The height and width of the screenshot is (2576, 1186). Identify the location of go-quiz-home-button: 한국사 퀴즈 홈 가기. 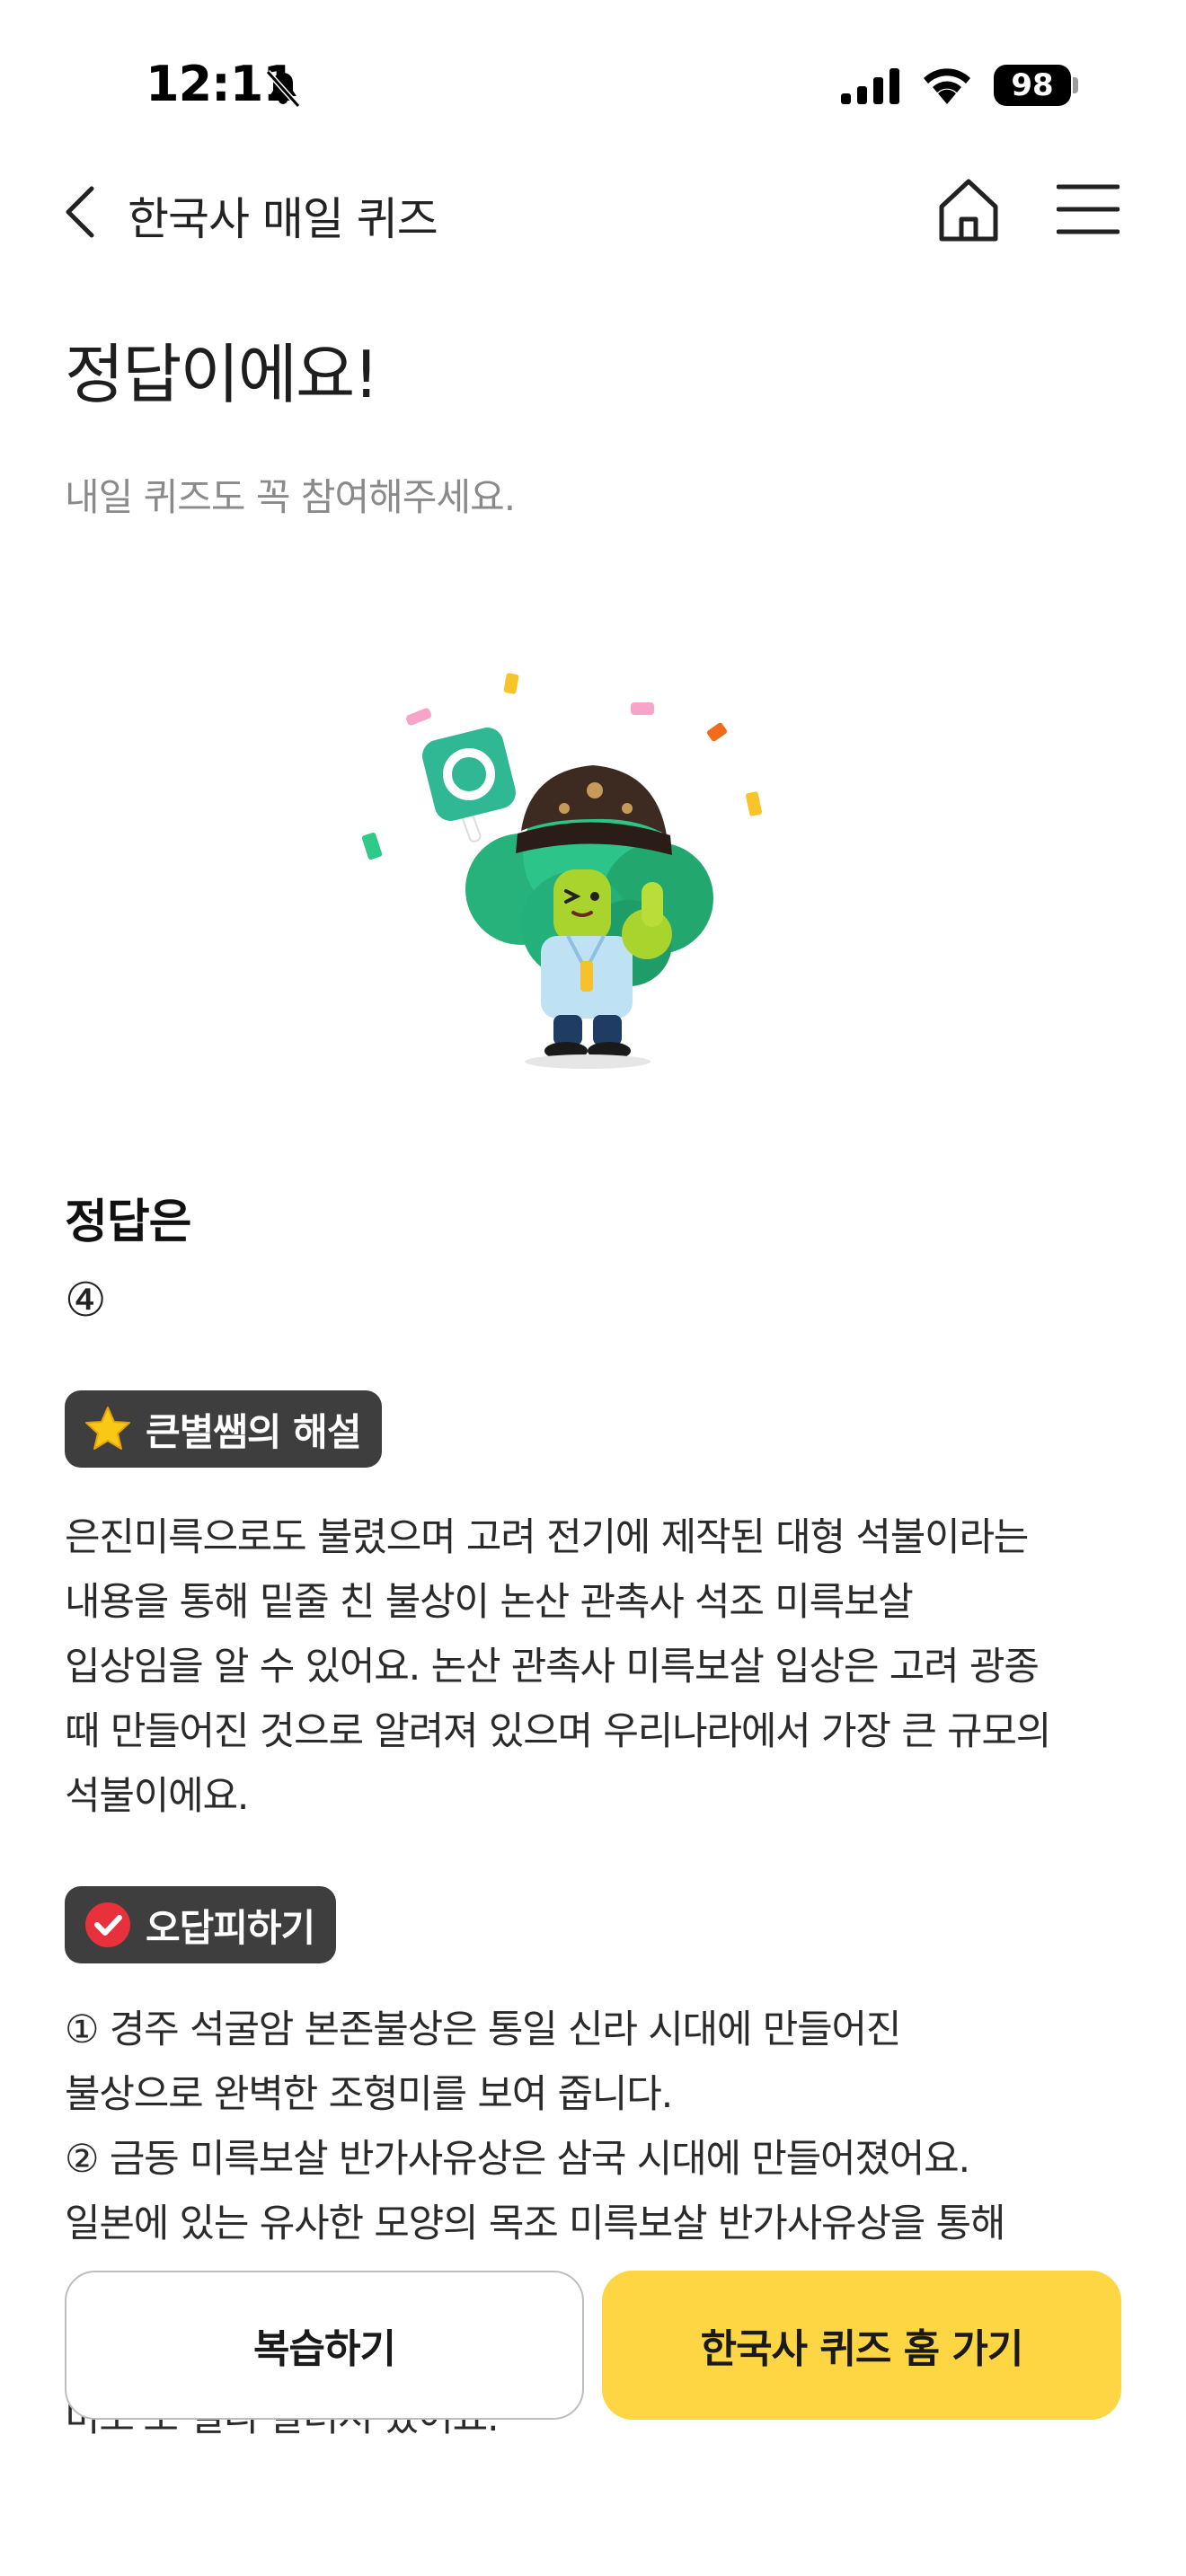
(861, 2345).